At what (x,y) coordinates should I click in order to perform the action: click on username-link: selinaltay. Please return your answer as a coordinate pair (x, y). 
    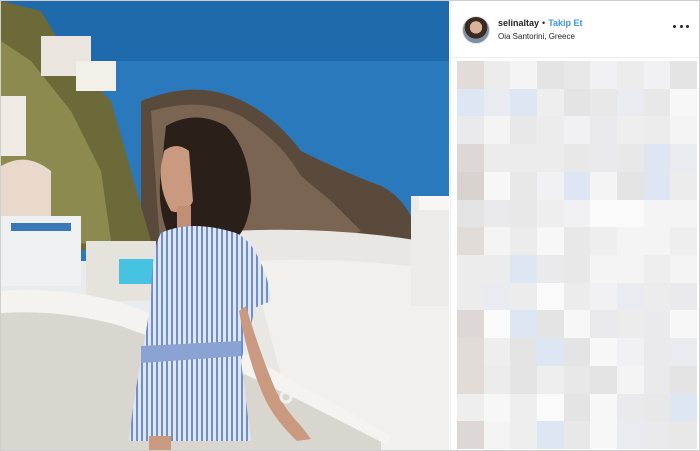
    Looking at the image, I should click on (518, 23).